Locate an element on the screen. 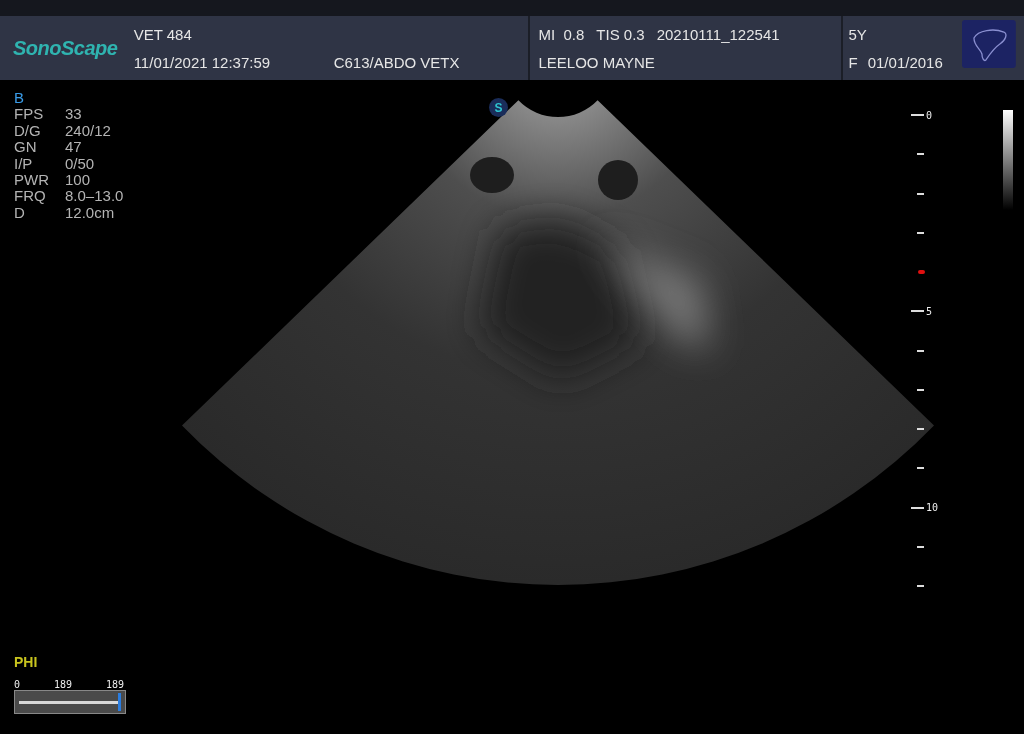 The image size is (1024, 734). index-reading: TIS 0.3 is located at coordinates (620, 34).